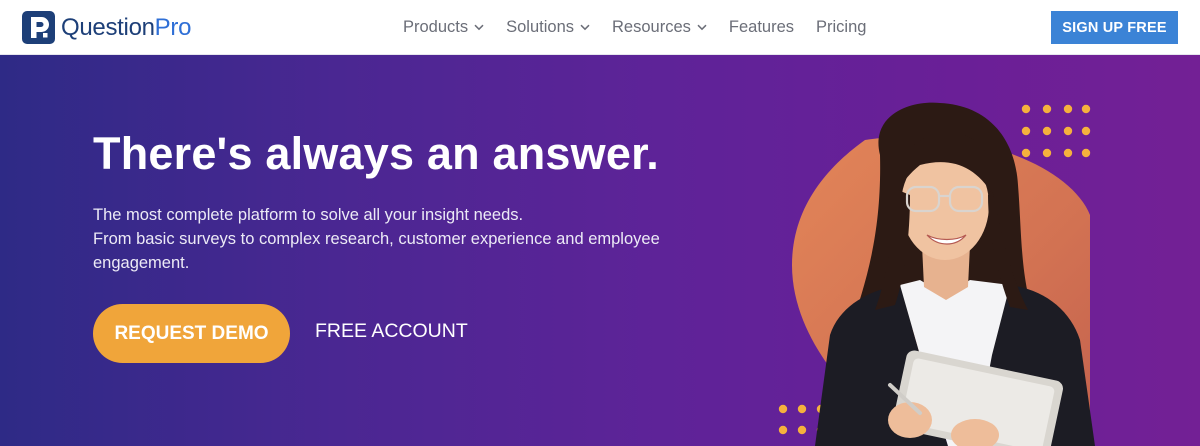 This screenshot has width=1200, height=446. I want to click on nav-item-solutions: Solutions, so click(548, 27).